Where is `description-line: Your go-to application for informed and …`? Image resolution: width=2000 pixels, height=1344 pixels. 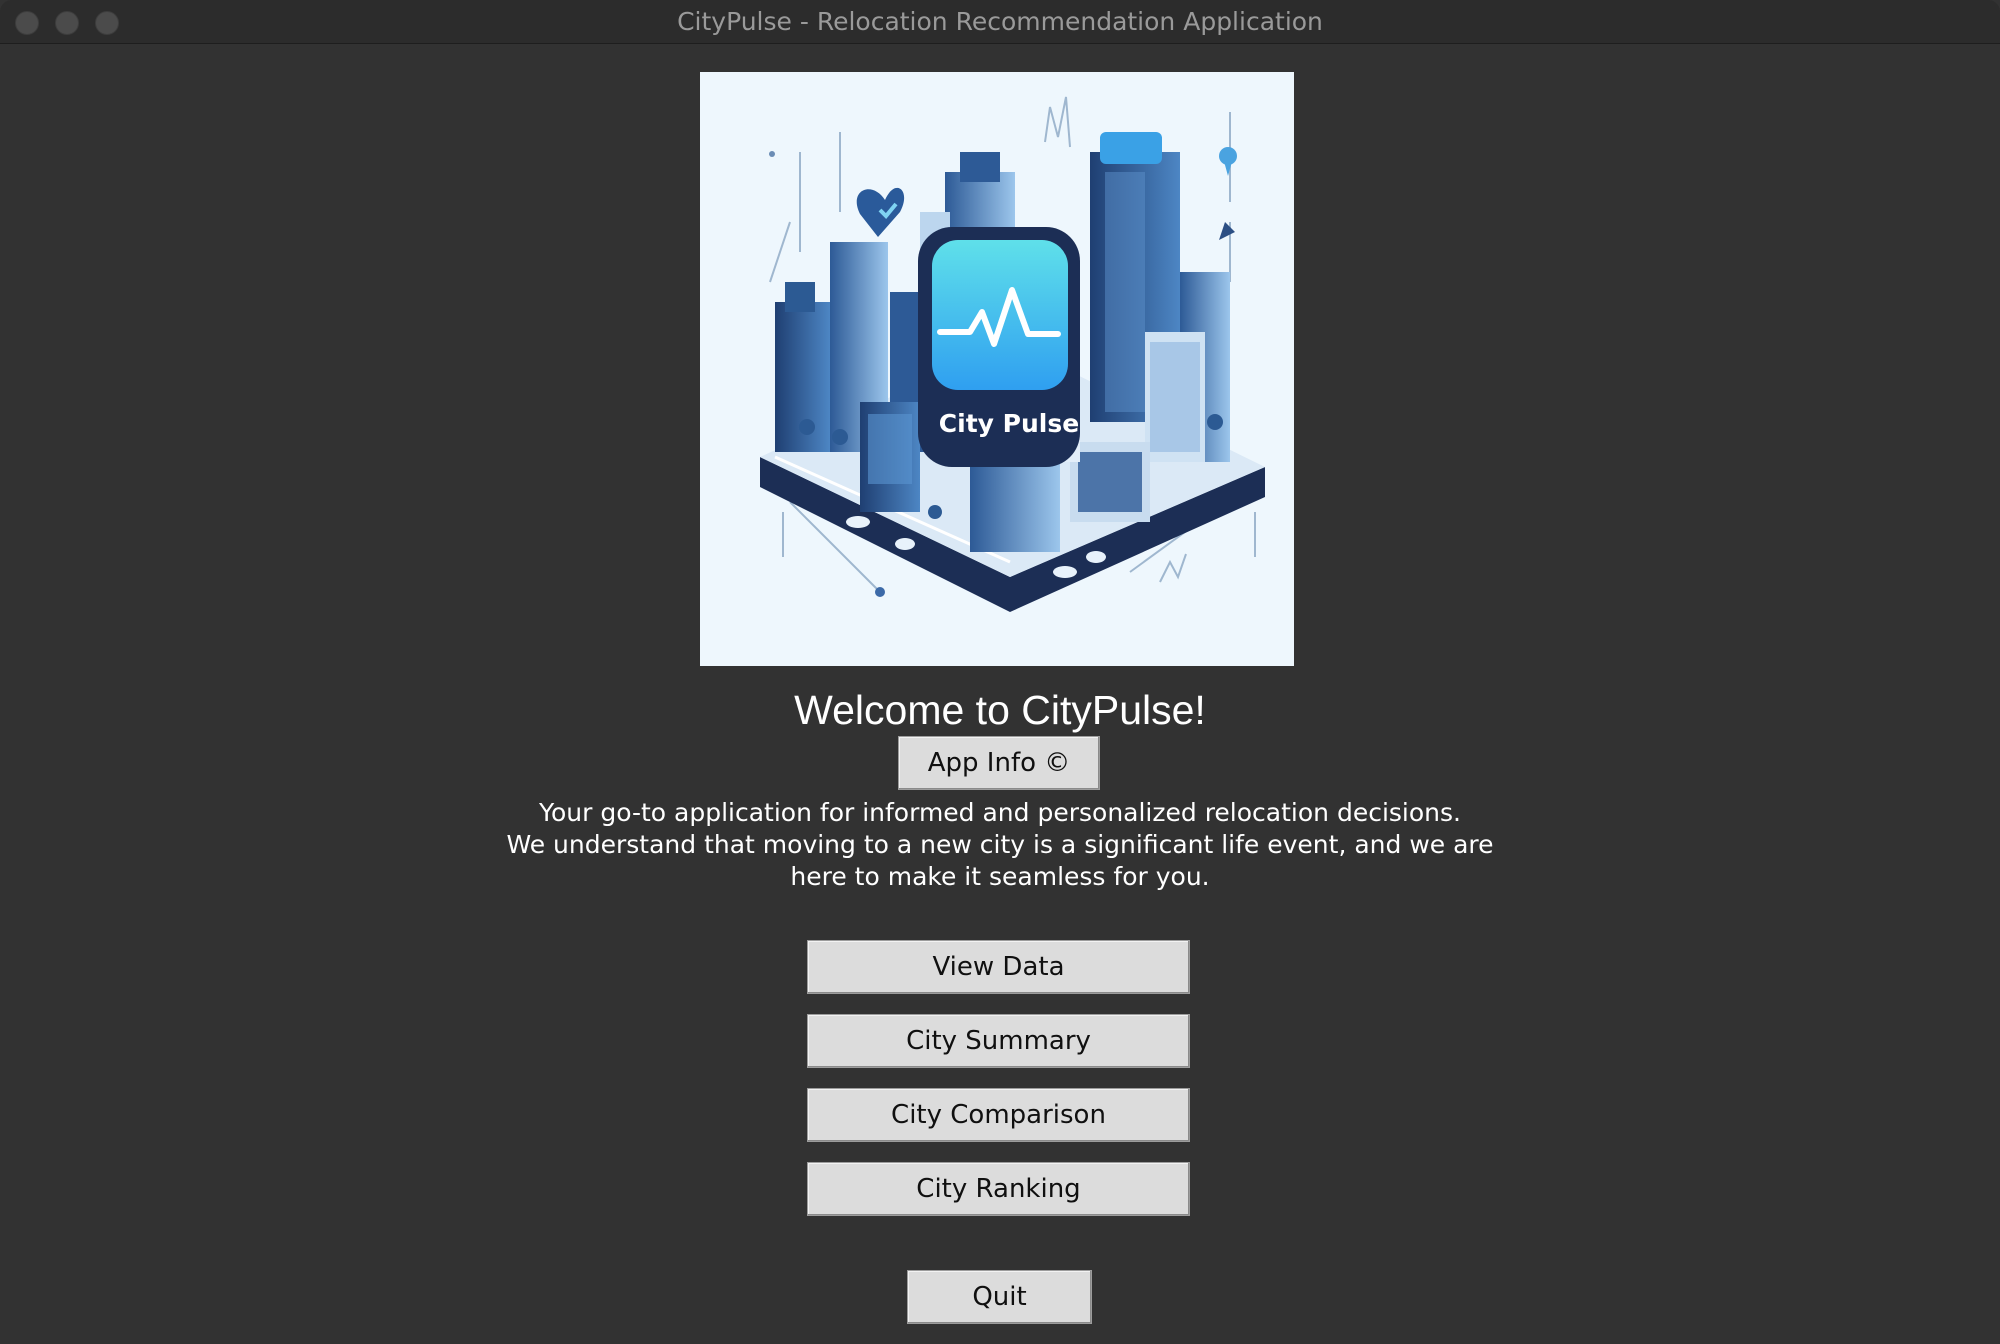
description-line: Your go-to application for informed and … is located at coordinates (1000, 812).